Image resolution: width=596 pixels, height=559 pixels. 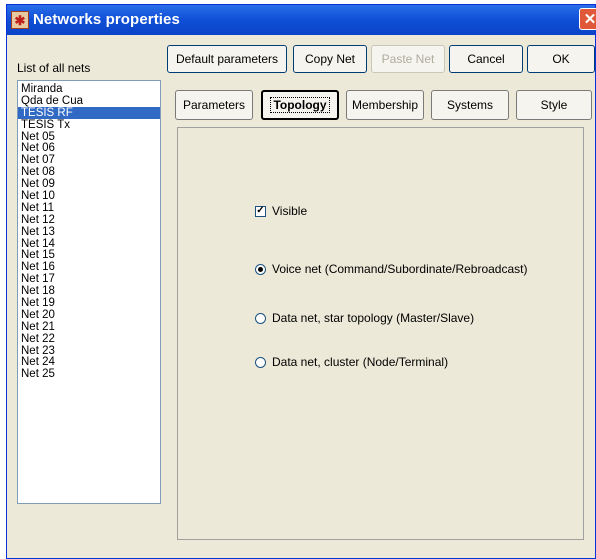 I want to click on list-item: Net 15, so click(x=89, y=255).